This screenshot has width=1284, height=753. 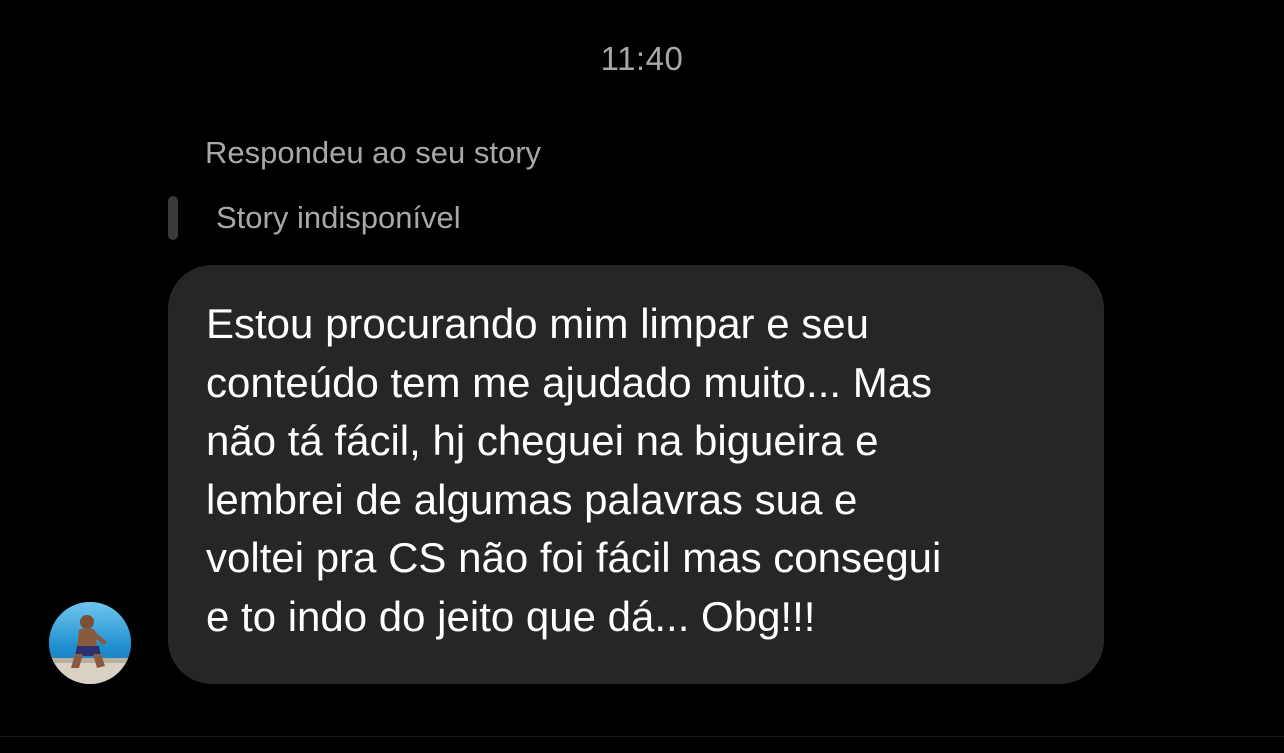 What do you see at coordinates (373, 152) in the screenshot?
I see `story-reply-label: Respondeu ao seu story` at bounding box center [373, 152].